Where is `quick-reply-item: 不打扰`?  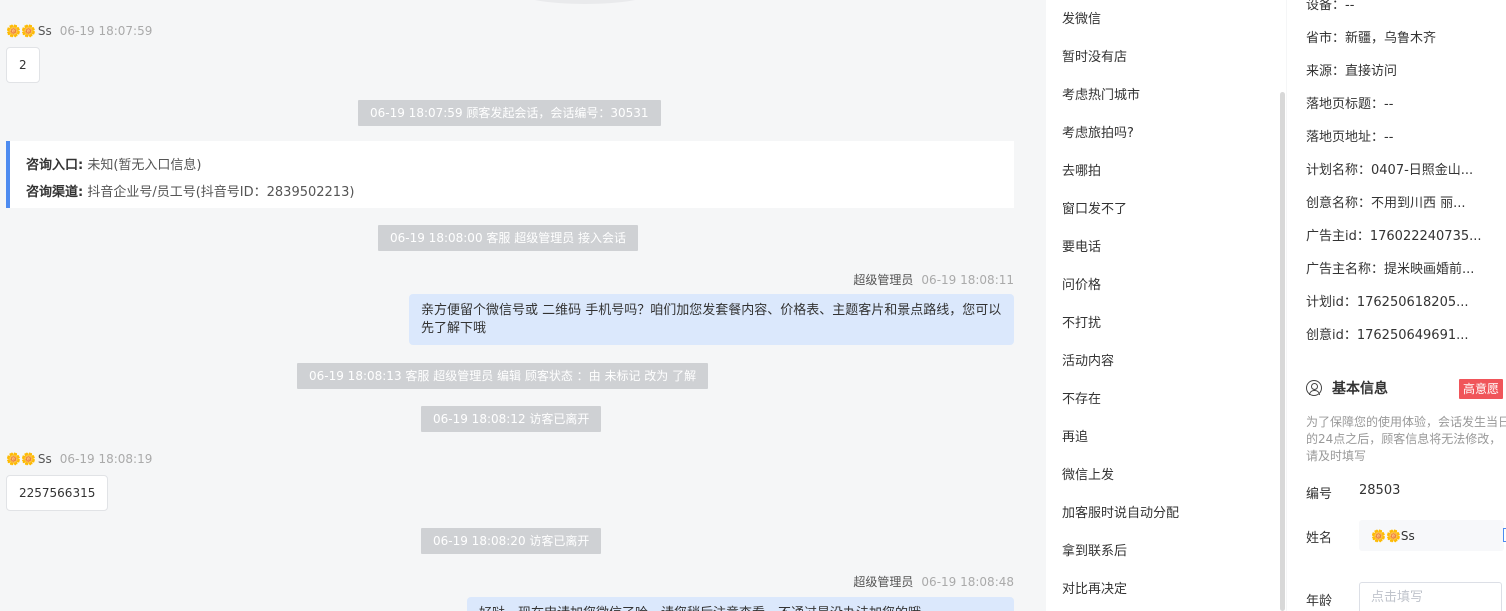 quick-reply-item: 不打扰 is located at coordinates (1081, 324).